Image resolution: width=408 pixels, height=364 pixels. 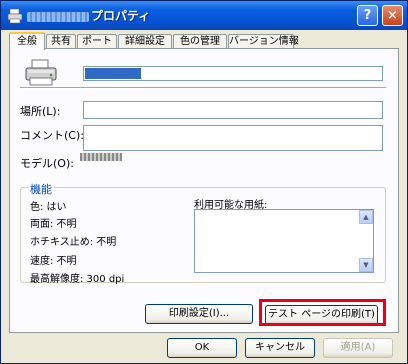 I want to click on printer-name-blurred, so click(x=58, y=16).